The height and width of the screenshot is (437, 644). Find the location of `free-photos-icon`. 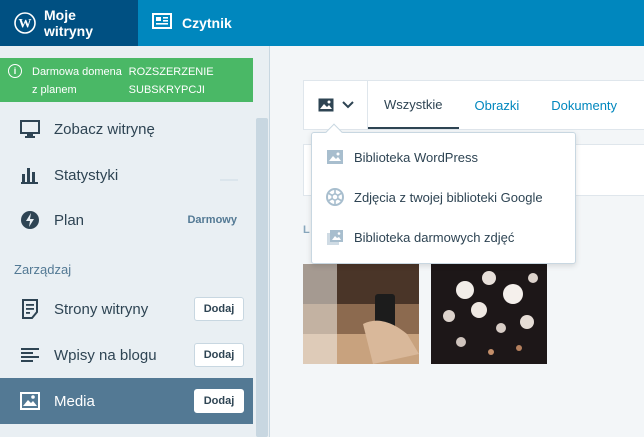

free-photos-icon is located at coordinates (335, 237).